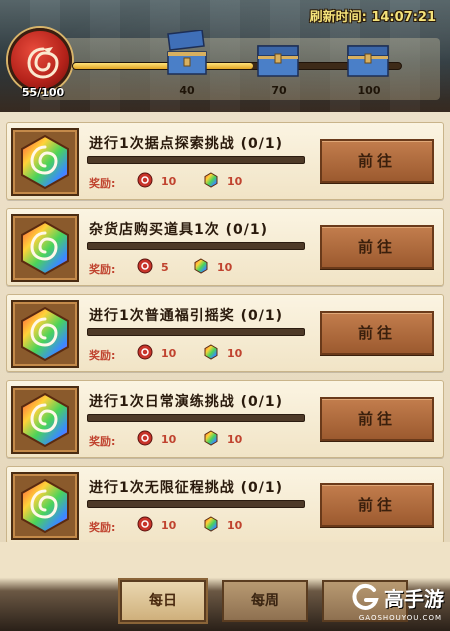  I want to click on refresh-time: 刷新时间: 14:07:21, so click(372, 17).